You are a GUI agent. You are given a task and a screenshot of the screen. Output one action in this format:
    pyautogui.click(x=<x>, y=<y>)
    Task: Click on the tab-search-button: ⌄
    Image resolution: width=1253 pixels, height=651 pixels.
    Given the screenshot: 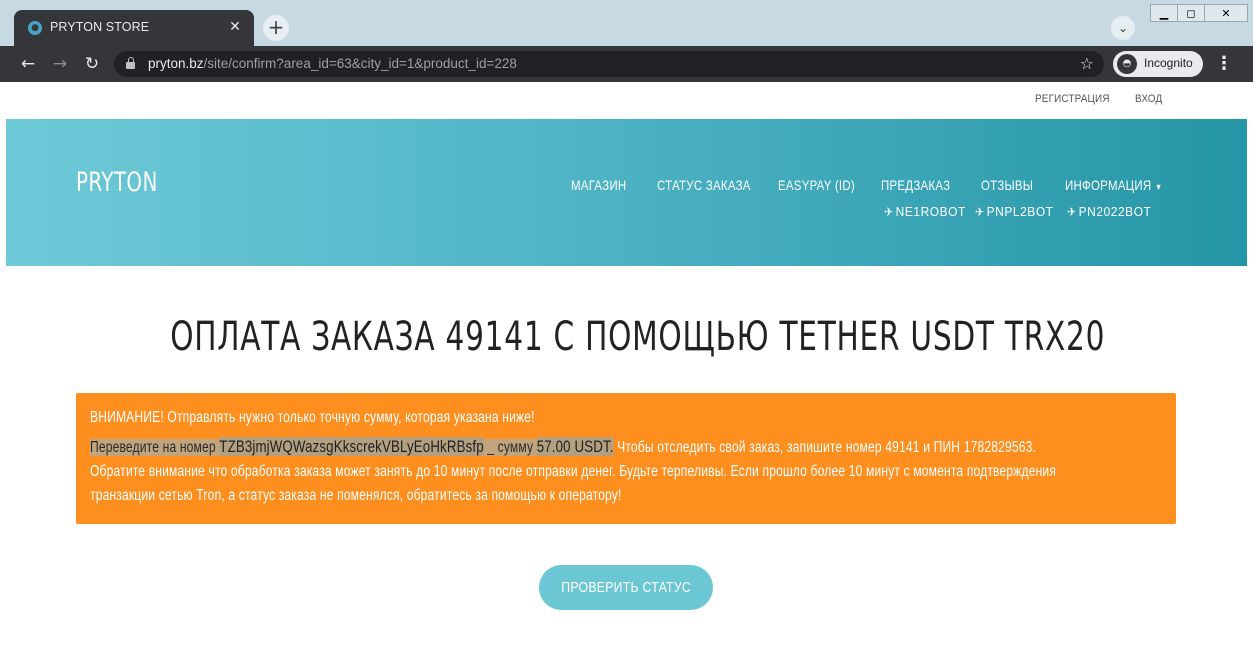 What is the action you would take?
    pyautogui.click(x=1123, y=28)
    